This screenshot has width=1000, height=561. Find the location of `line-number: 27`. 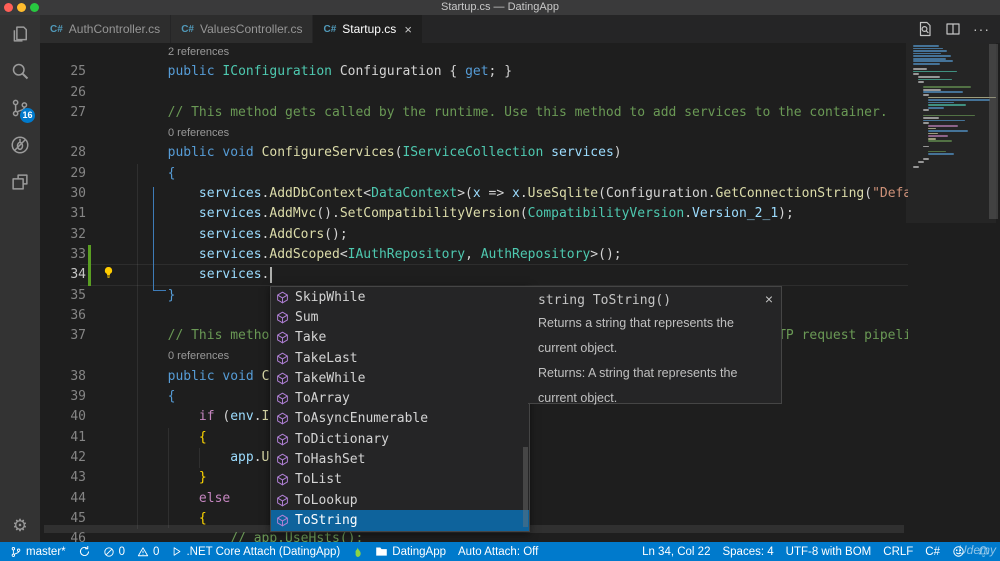

line-number: 27 is located at coordinates (63, 113).